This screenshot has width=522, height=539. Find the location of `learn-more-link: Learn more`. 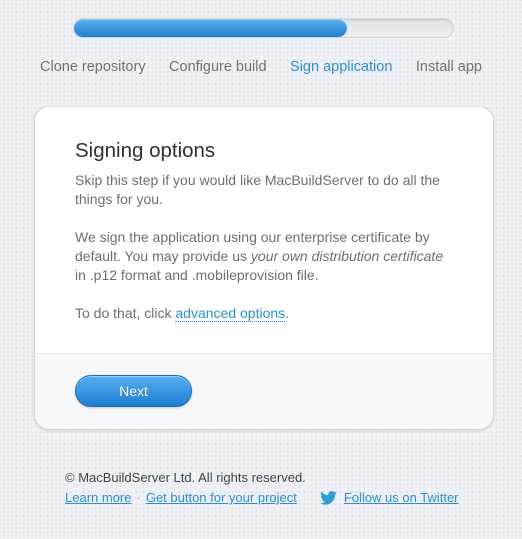

learn-more-link: Learn more is located at coordinates (98, 497).